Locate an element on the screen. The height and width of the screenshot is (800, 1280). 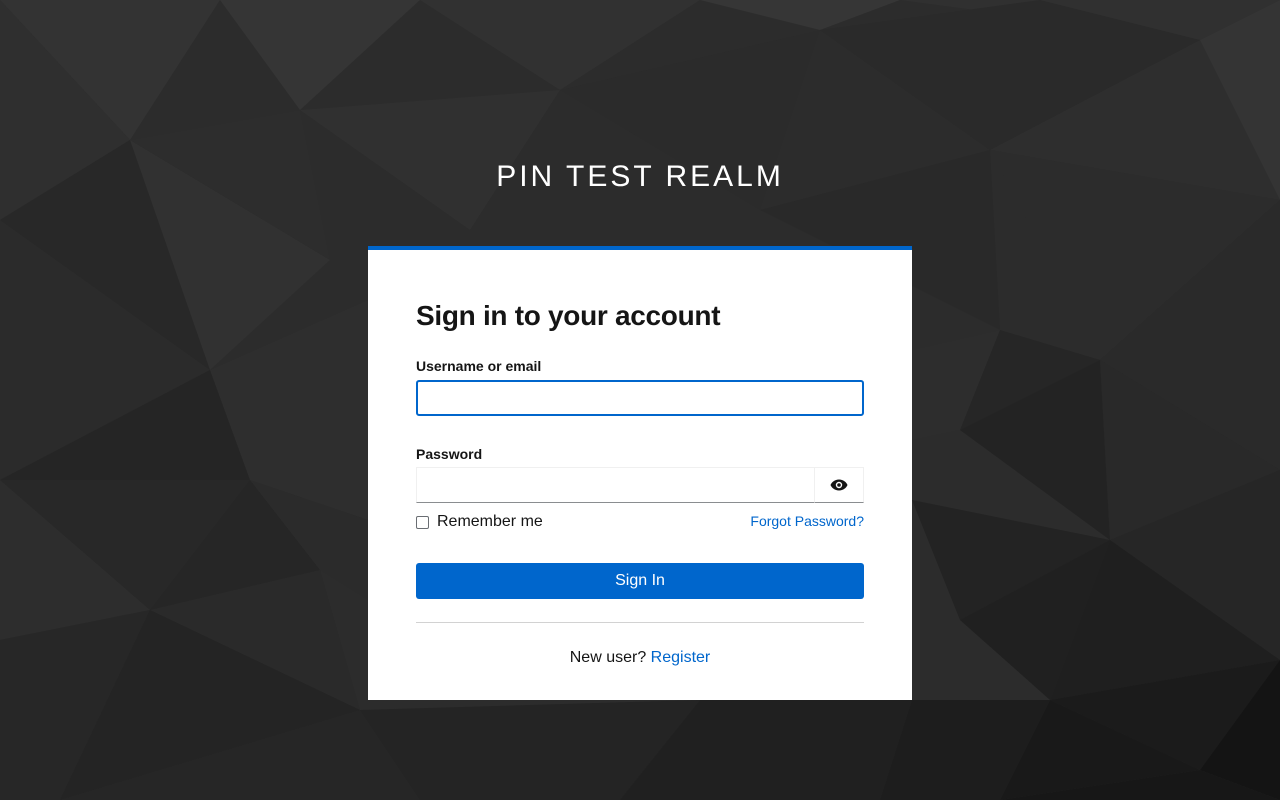
new-user-prompt: New user? is located at coordinates (610, 657).